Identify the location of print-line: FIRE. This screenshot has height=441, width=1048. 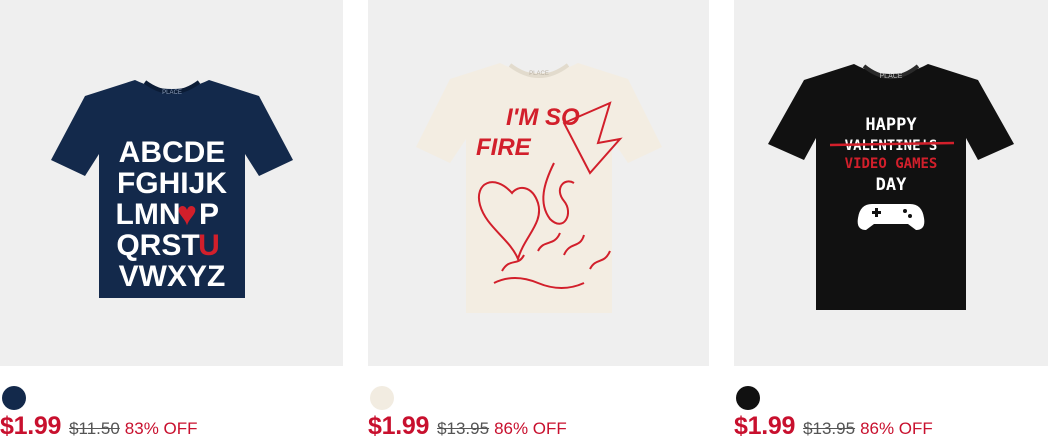
(504, 147).